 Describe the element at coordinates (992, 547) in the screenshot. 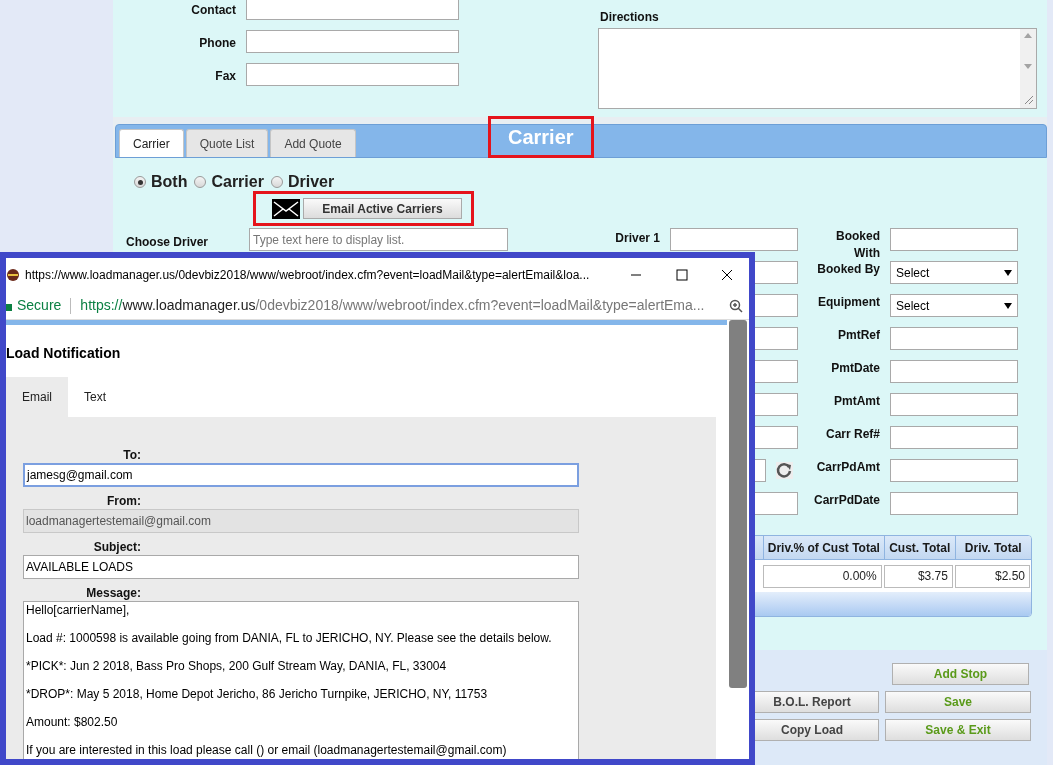

I see `column-header: Driv. Total` at that location.